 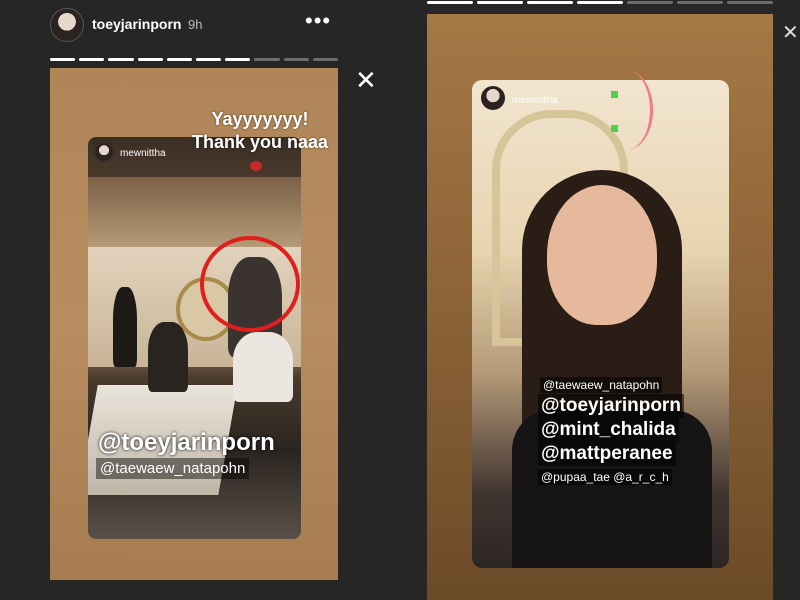 I want to click on mention-tag: @pupaa_tae @a_r_c_h, so click(x=605, y=477).